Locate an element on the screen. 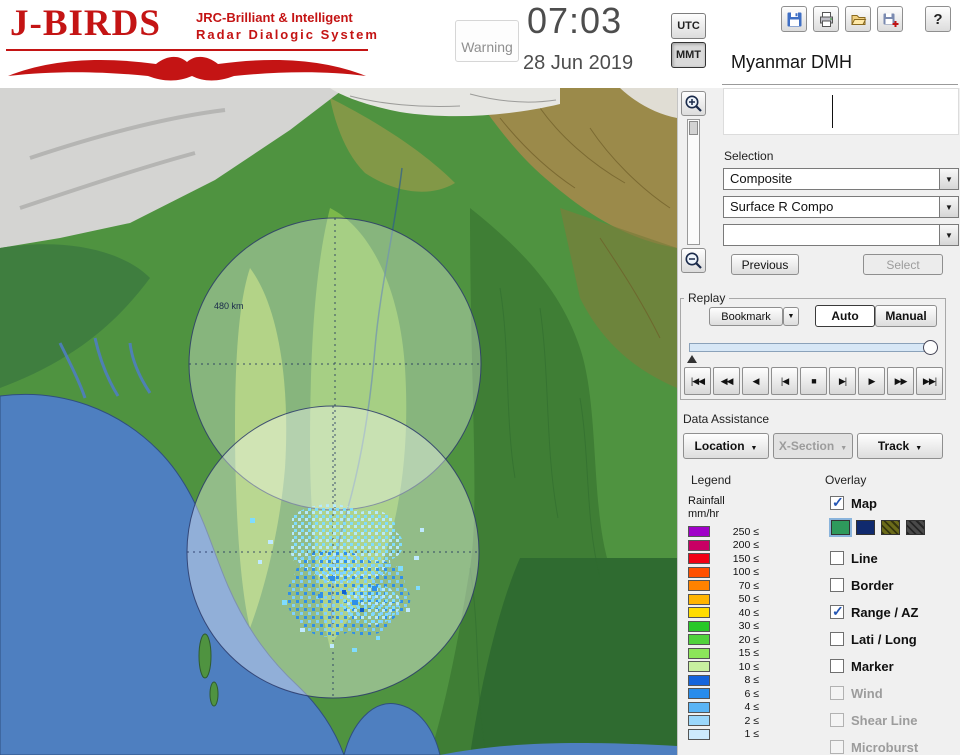  track-button: Track ▼ is located at coordinates (900, 446).